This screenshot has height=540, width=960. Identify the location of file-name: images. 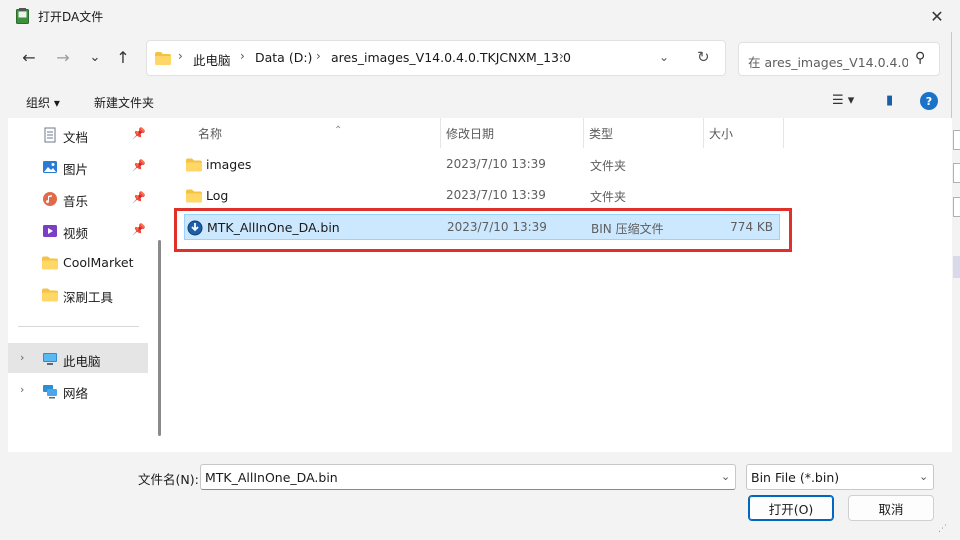
(229, 164).